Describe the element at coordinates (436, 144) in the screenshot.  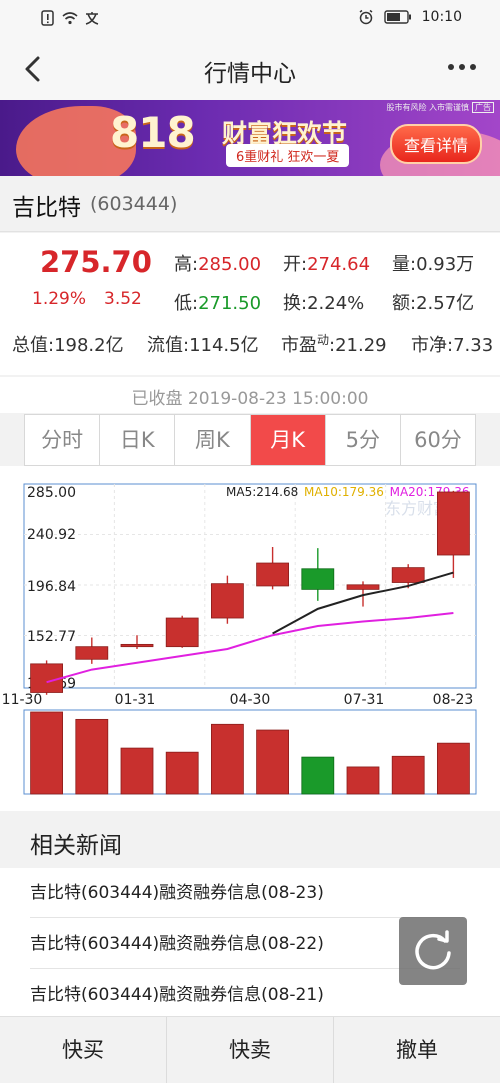
I see `banner-details-button: 查看详情` at that location.